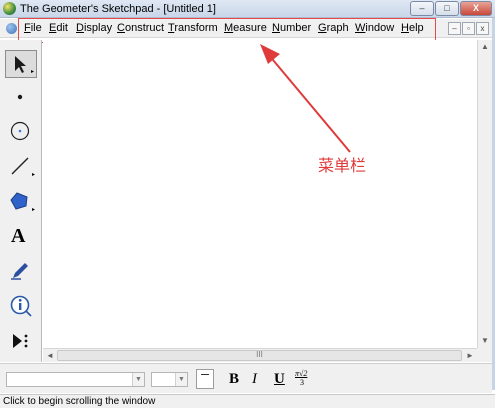  Describe the element at coordinates (470, 355) in the screenshot. I see `scroll-right-arrow-icon: ►` at that location.